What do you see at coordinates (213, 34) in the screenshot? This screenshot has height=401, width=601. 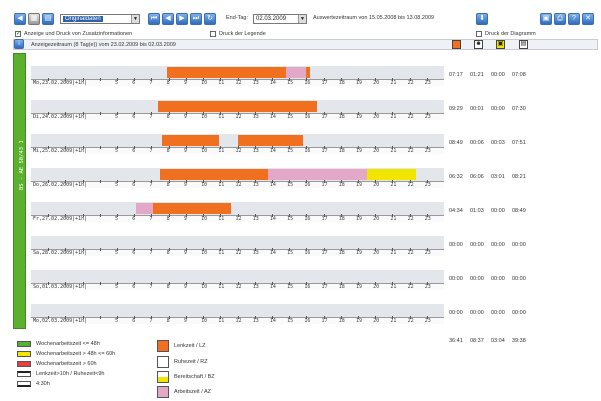 I see `legende-checkbox` at bounding box center [213, 34].